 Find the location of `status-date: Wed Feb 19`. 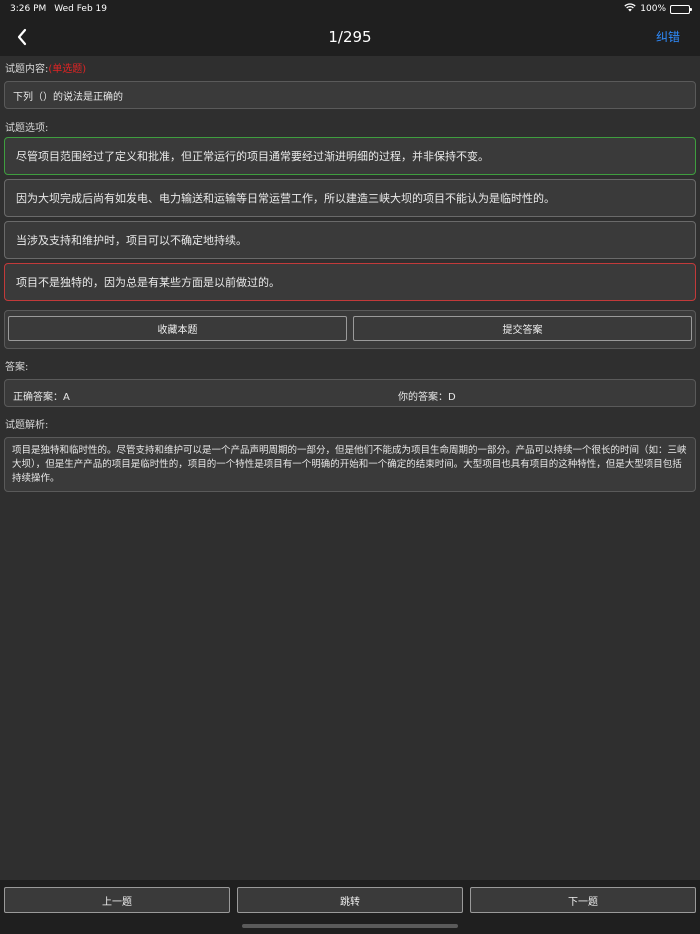

status-date: Wed Feb 19 is located at coordinates (80, 9).